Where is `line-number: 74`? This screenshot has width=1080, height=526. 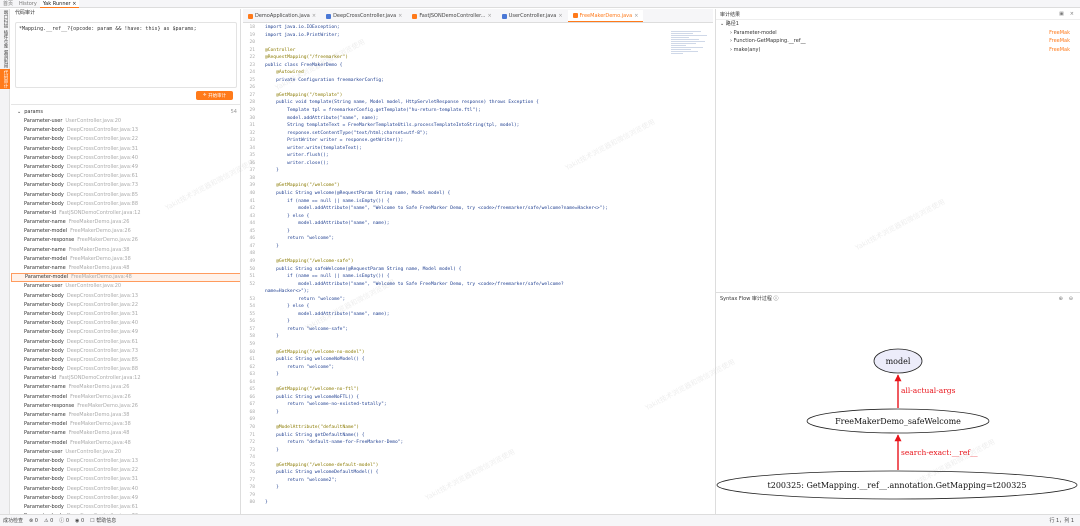
line-number: 74 is located at coordinates (252, 458).